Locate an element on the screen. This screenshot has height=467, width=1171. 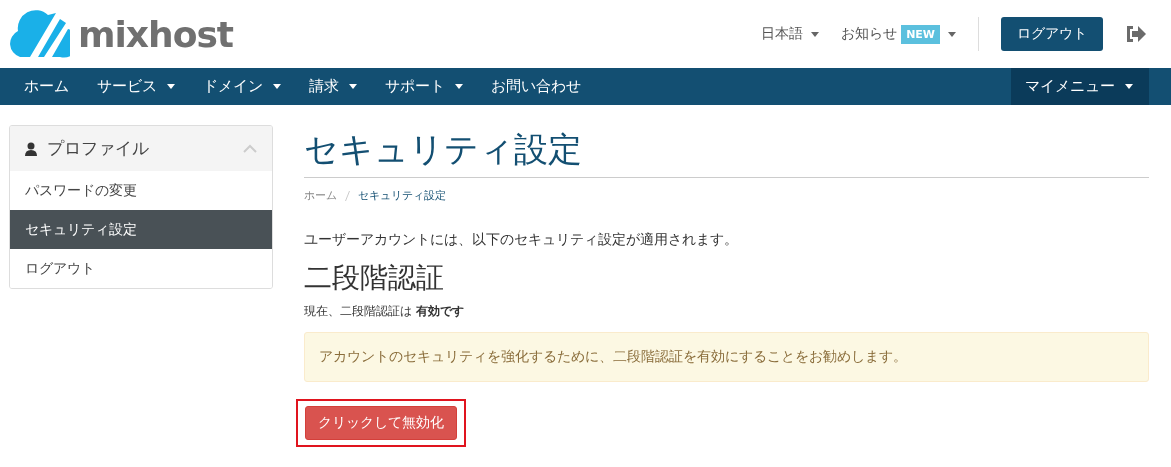
sidebar-header: プロファイル is located at coordinates (141, 148).